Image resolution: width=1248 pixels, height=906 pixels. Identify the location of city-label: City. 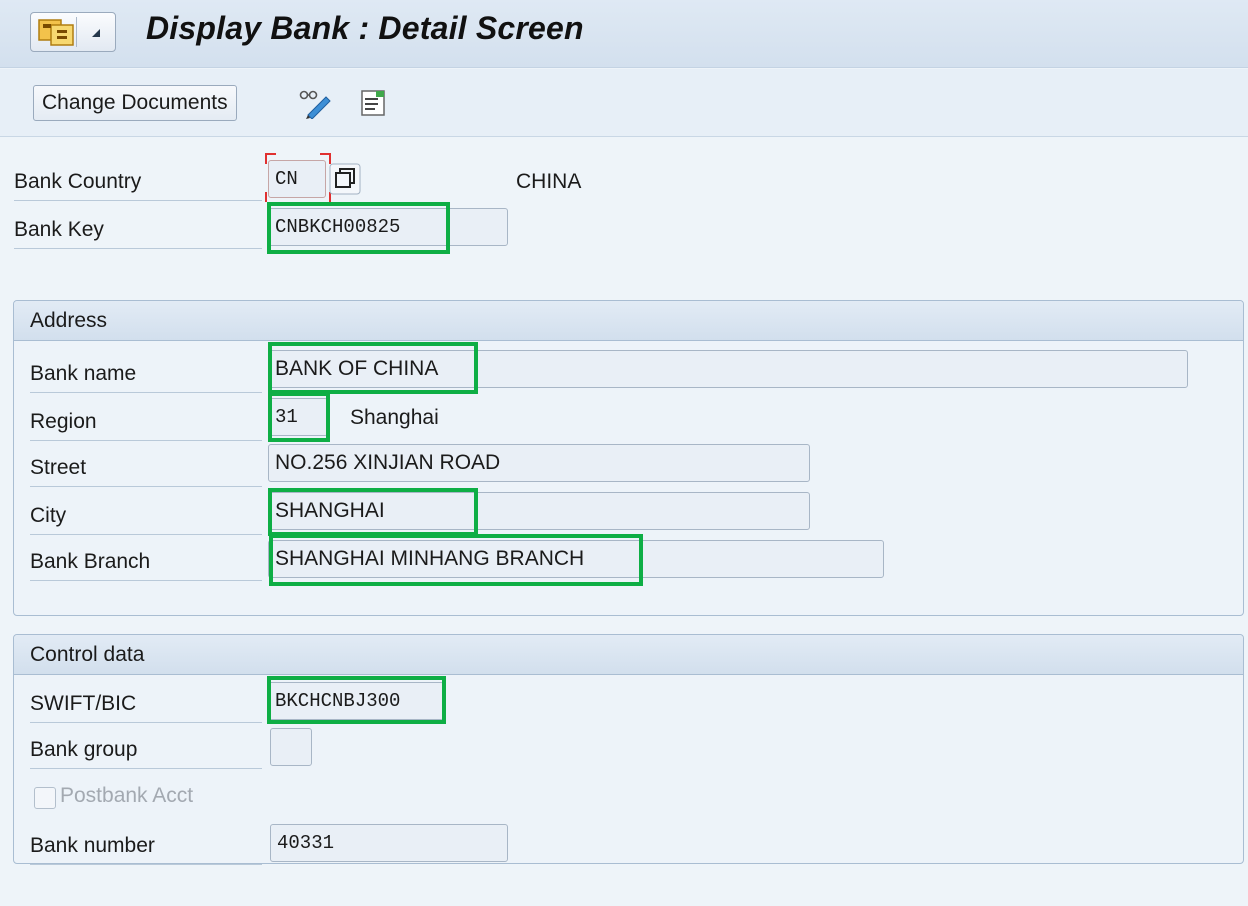
(146, 519).